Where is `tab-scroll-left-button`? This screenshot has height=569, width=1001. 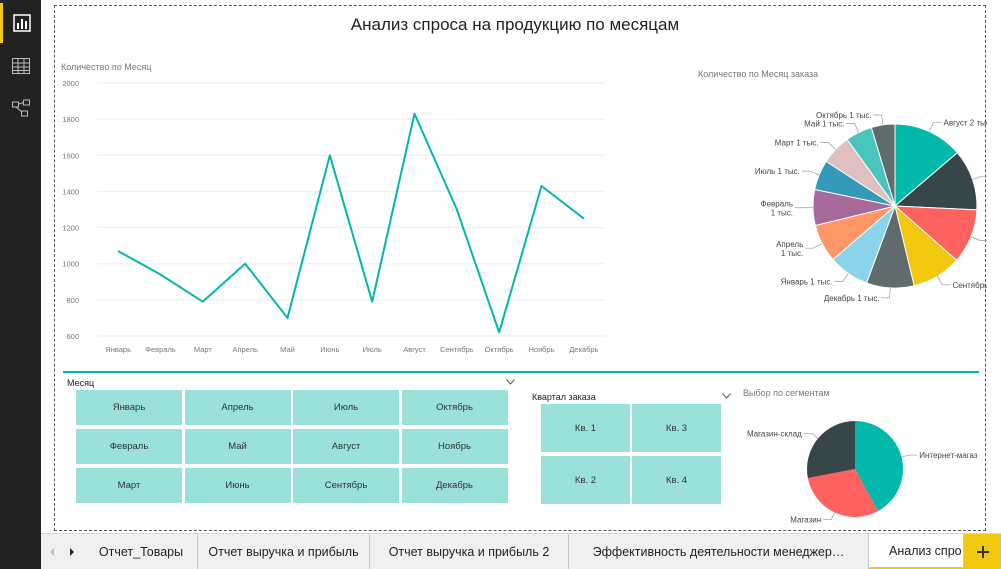 tab-scroll-left-button is located at coordinates (52, 551).